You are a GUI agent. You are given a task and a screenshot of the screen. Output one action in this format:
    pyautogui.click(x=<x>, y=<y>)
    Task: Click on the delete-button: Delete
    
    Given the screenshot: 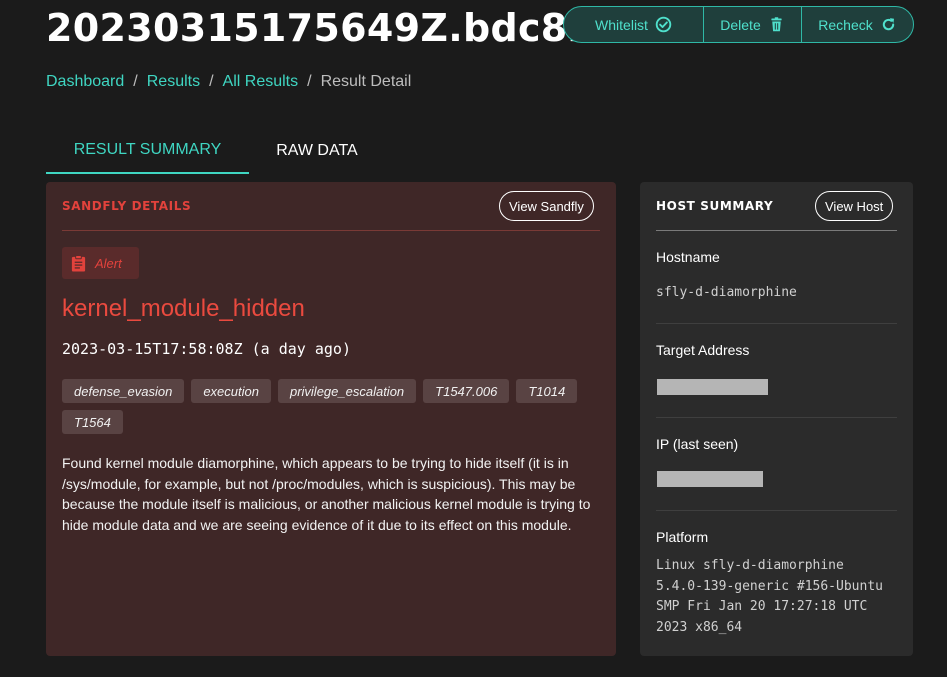 What is the action you would take?
    pyautogui.click(x=752, y=24)
    